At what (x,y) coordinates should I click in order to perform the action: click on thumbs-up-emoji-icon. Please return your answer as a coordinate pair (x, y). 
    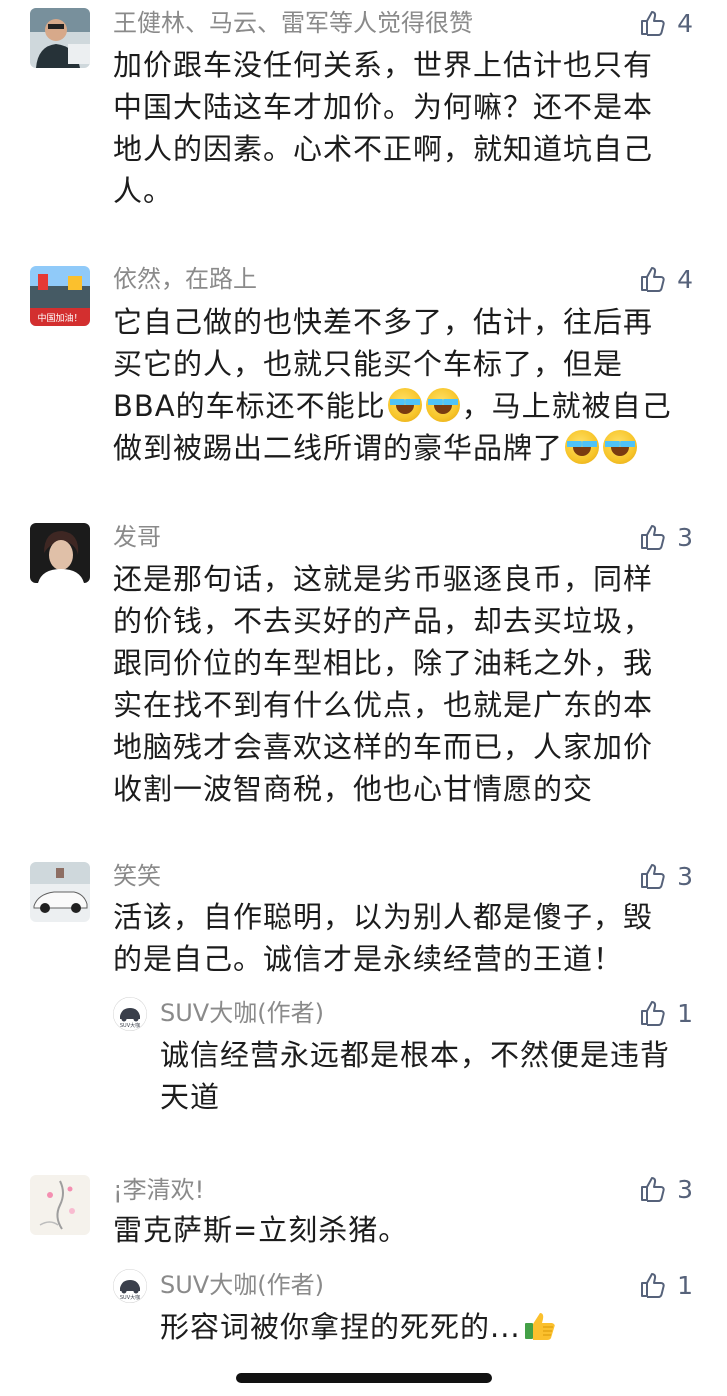
    Looking at the image, I should click on (539, 1326).